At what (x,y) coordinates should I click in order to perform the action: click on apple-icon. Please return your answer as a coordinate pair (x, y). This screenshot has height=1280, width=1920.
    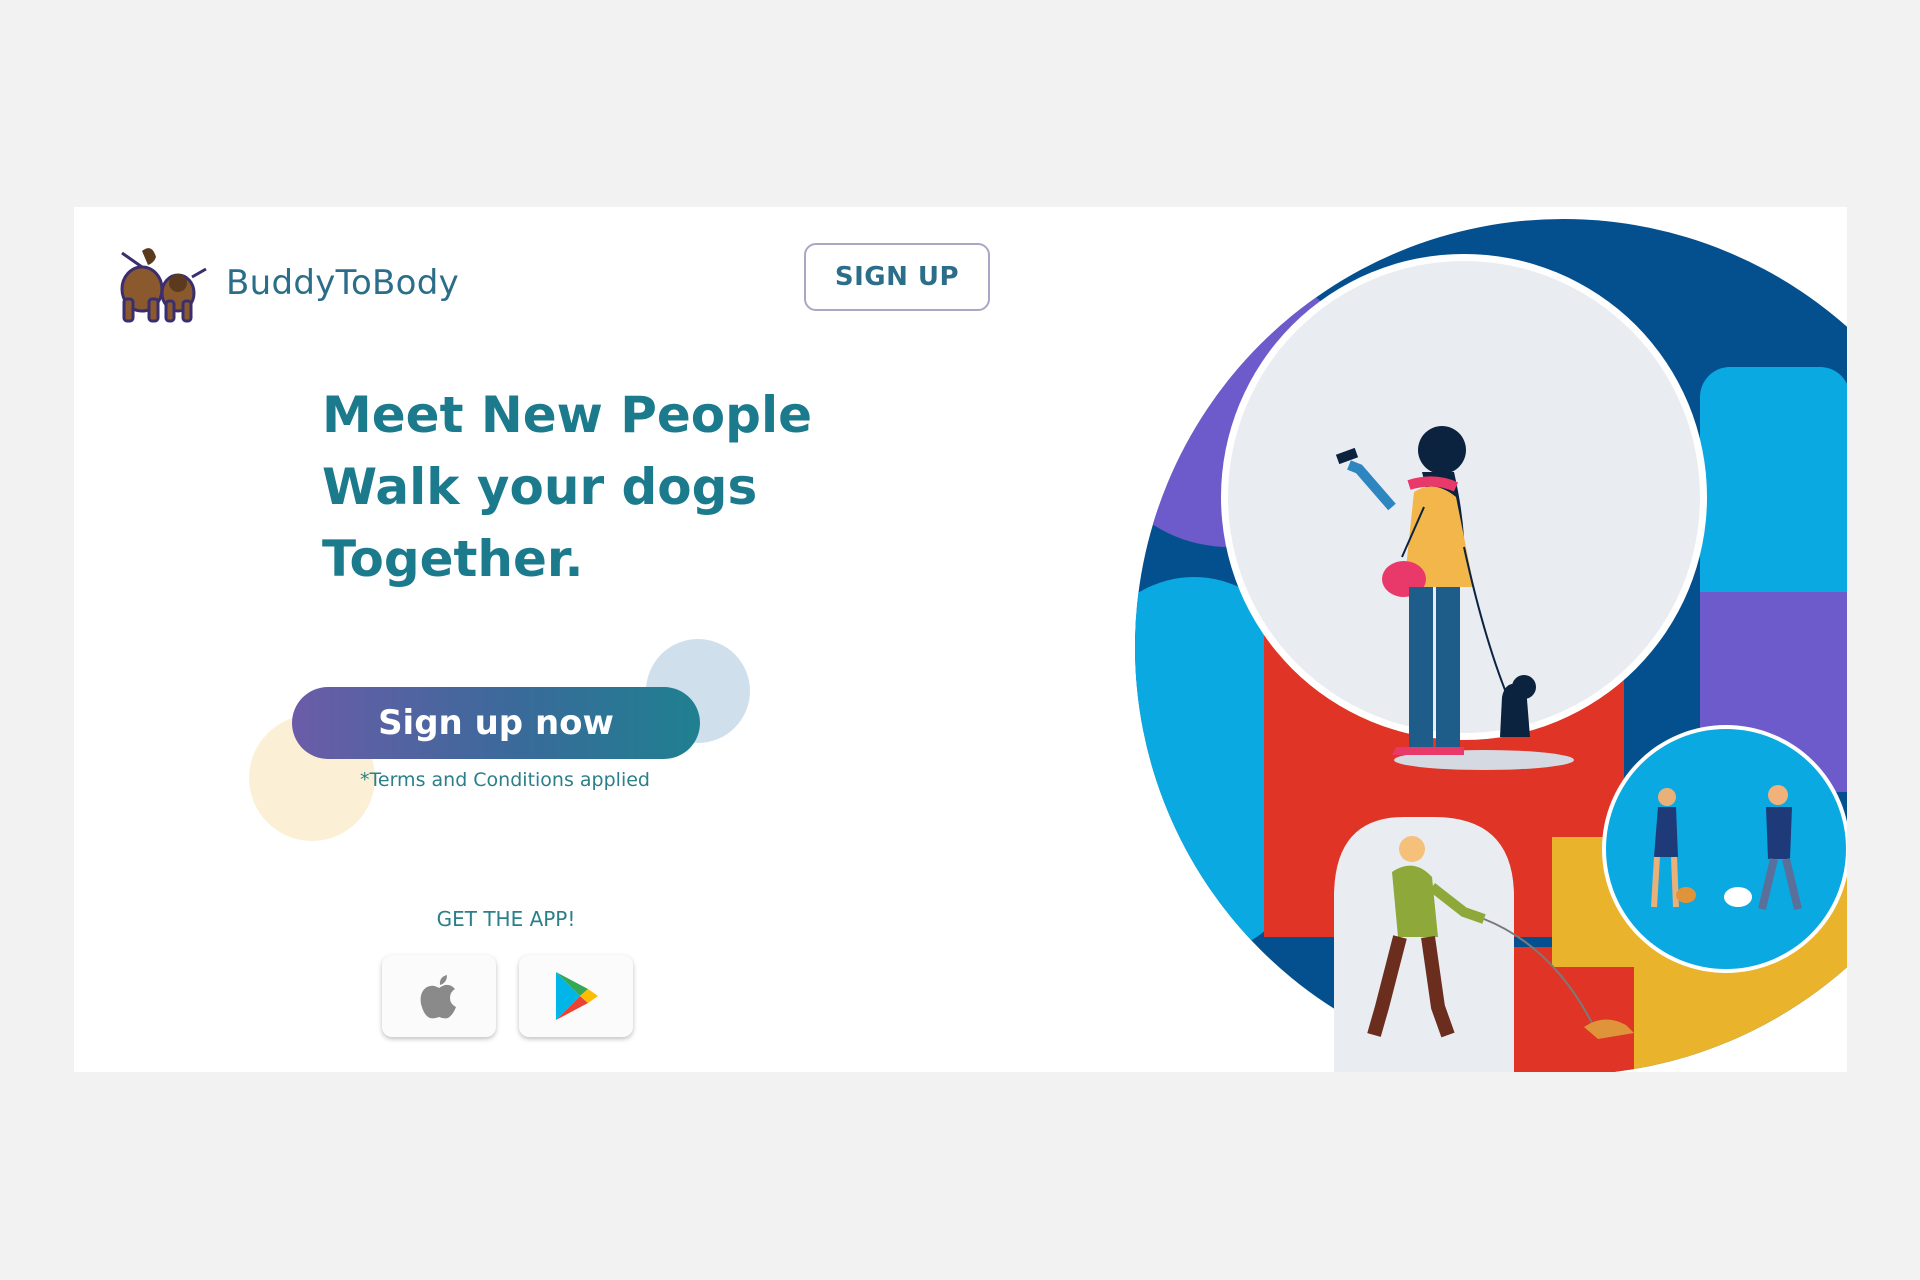
    Looking at the image, I should click on (438, 997).